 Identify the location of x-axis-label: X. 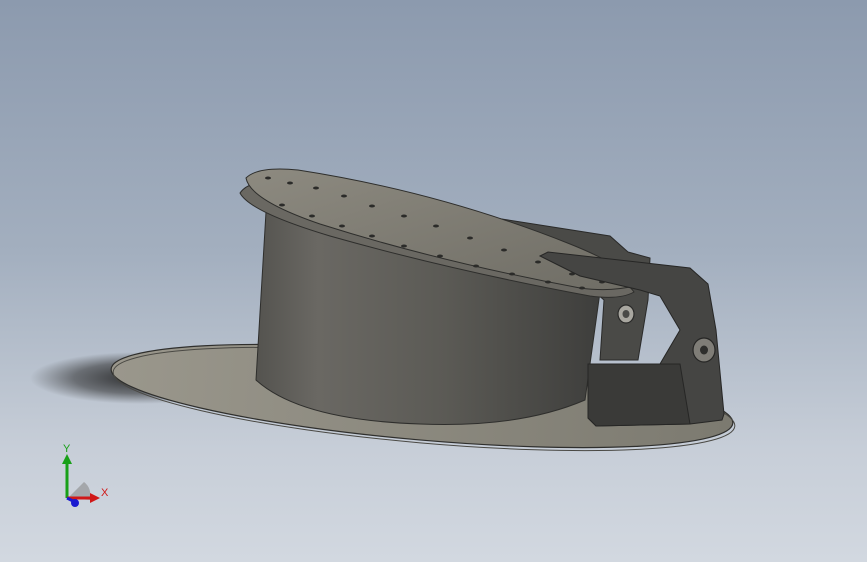
(105, 493).